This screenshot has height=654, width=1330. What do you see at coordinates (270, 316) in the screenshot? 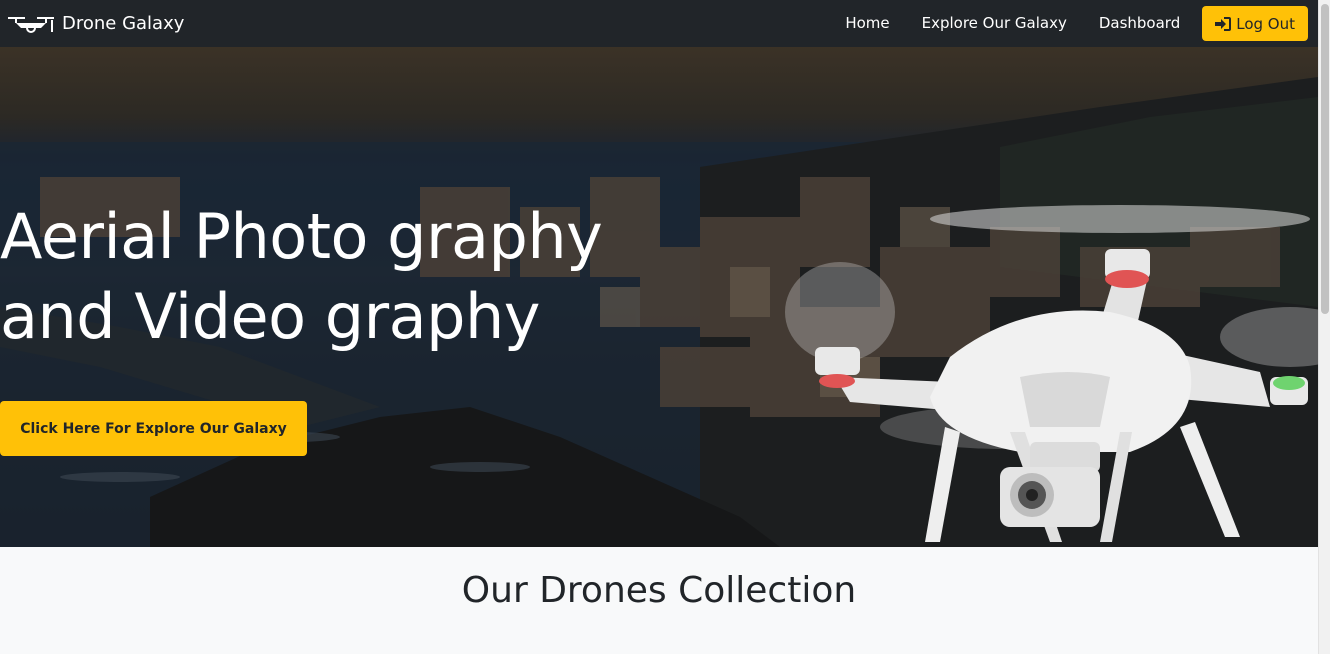
I see `hero-title-line2: and Video graphy` at bounding box center [270, 316].